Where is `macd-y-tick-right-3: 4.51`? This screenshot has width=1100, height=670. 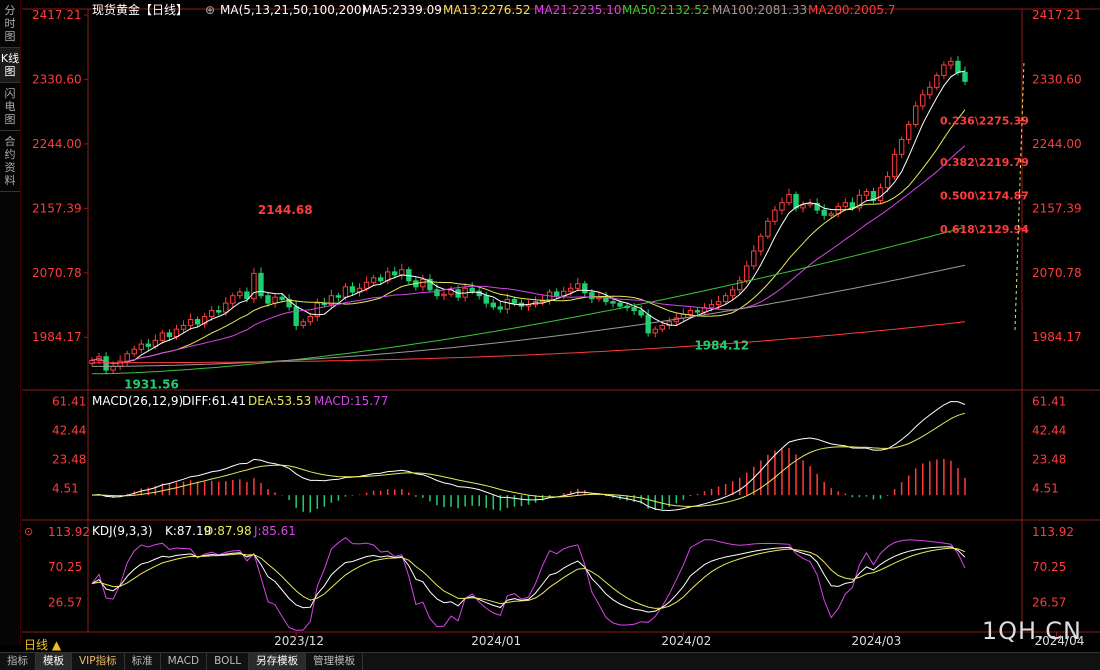
macd-y-tick-right-3: 4.51 is located at coordinates (1045, 488).